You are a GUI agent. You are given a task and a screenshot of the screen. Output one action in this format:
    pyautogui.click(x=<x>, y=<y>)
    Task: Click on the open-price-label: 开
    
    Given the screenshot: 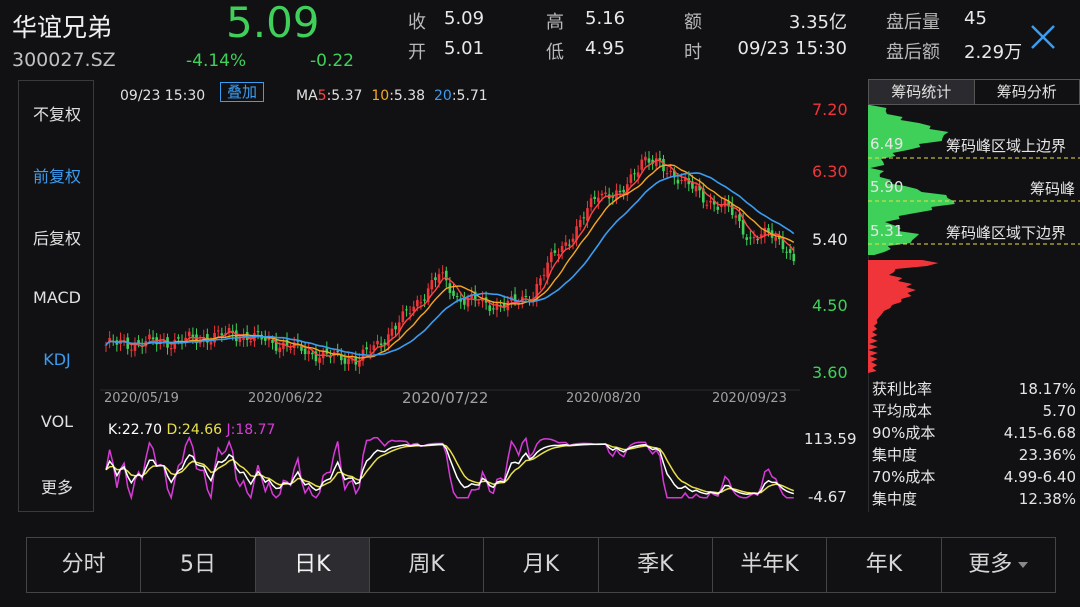 What is the action you would take?
    pyautogui.click(x=417, y=52)
    